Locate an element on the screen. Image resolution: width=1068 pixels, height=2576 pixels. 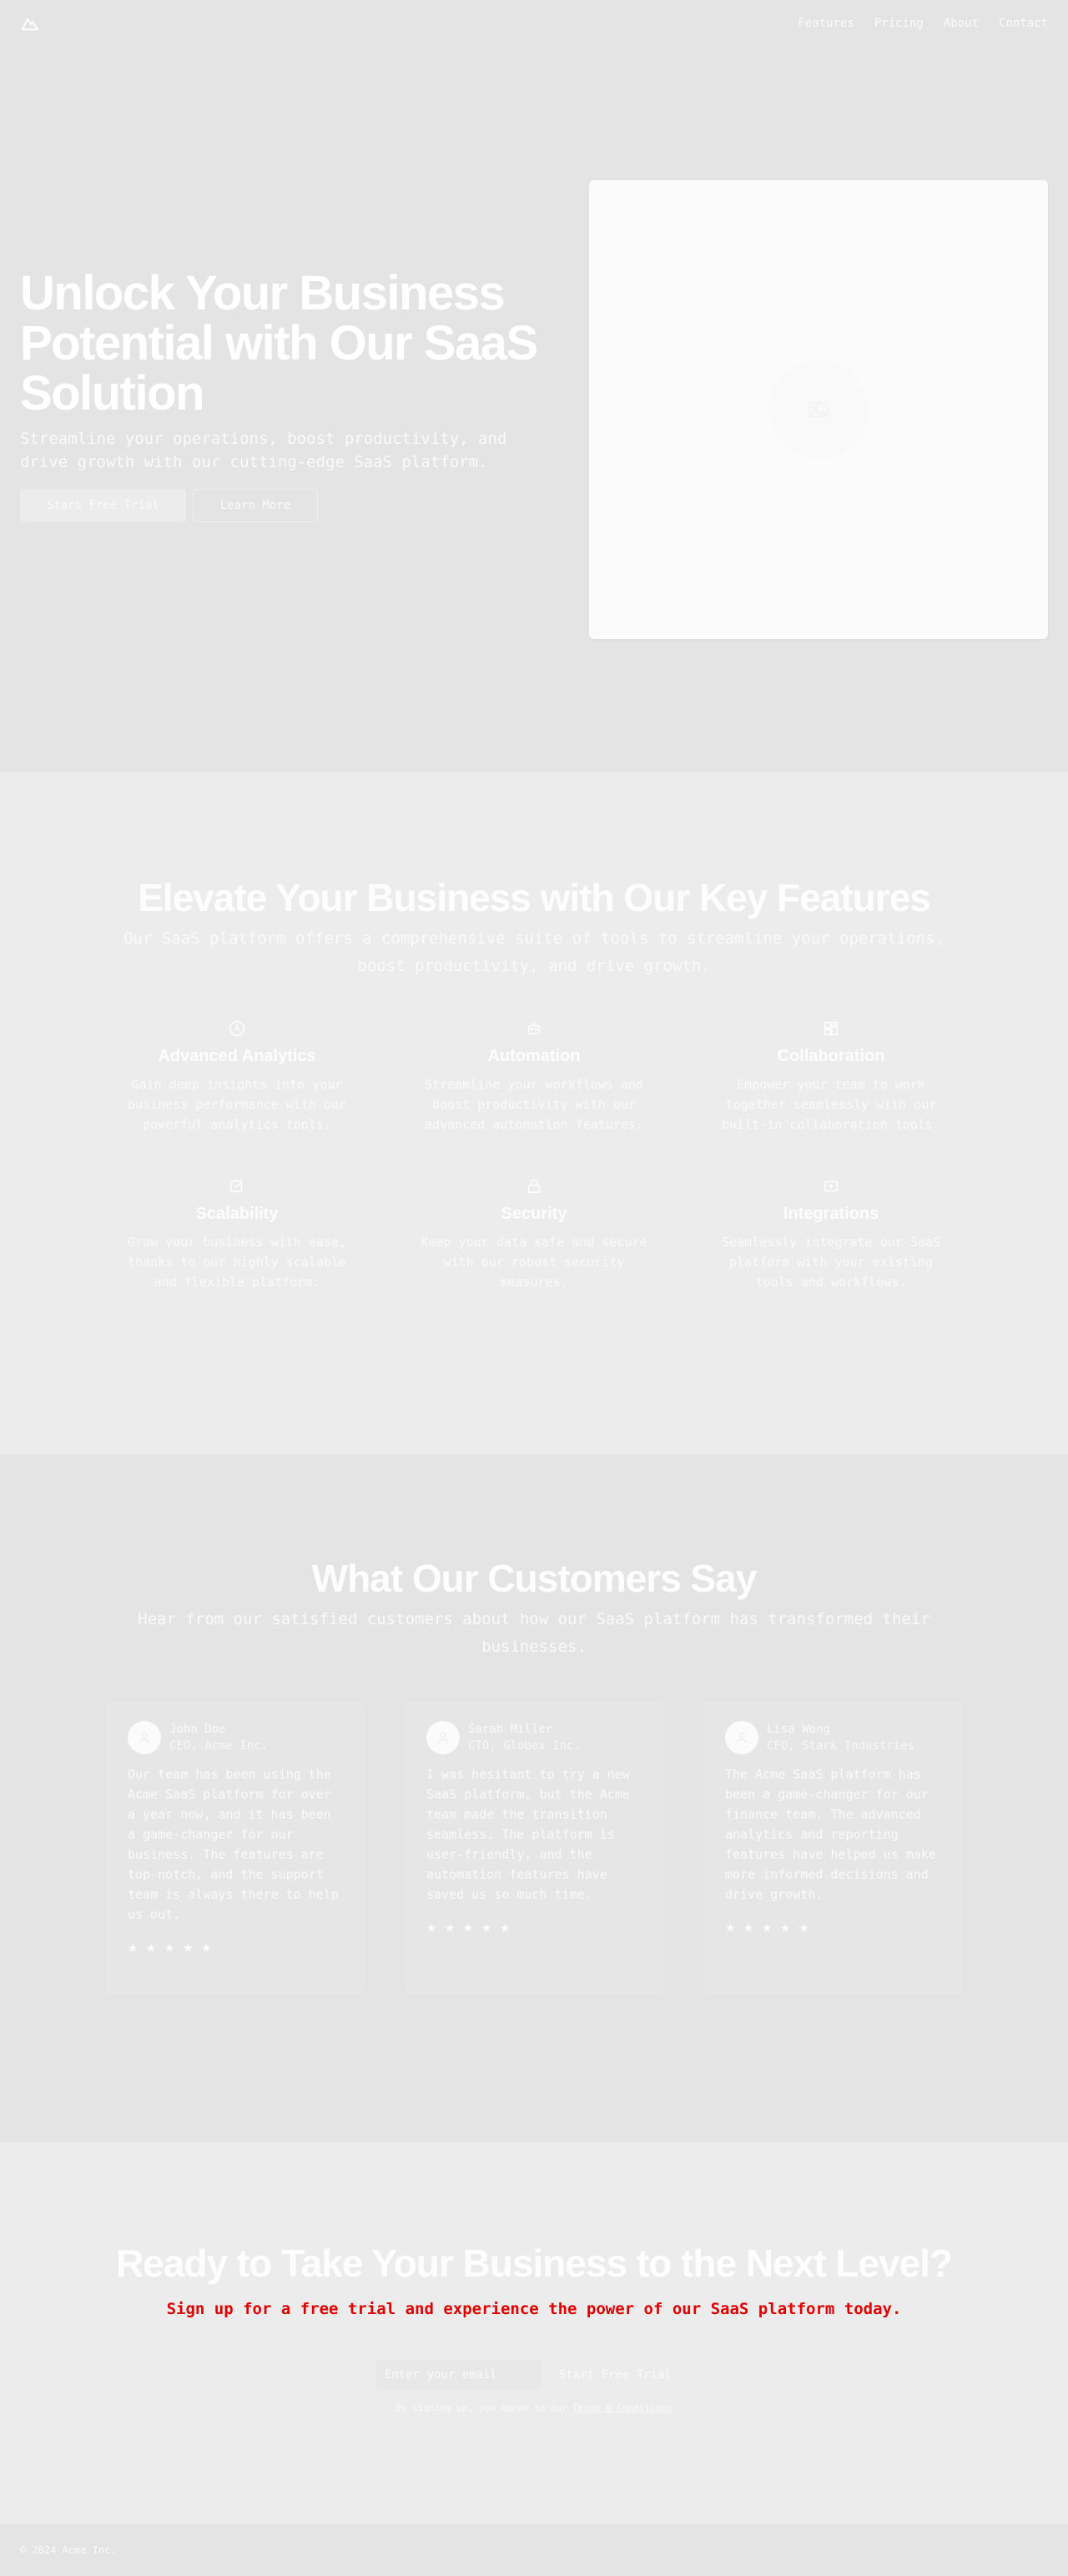
hero-title-line-3: Solution is located at coordinates (112, 393).